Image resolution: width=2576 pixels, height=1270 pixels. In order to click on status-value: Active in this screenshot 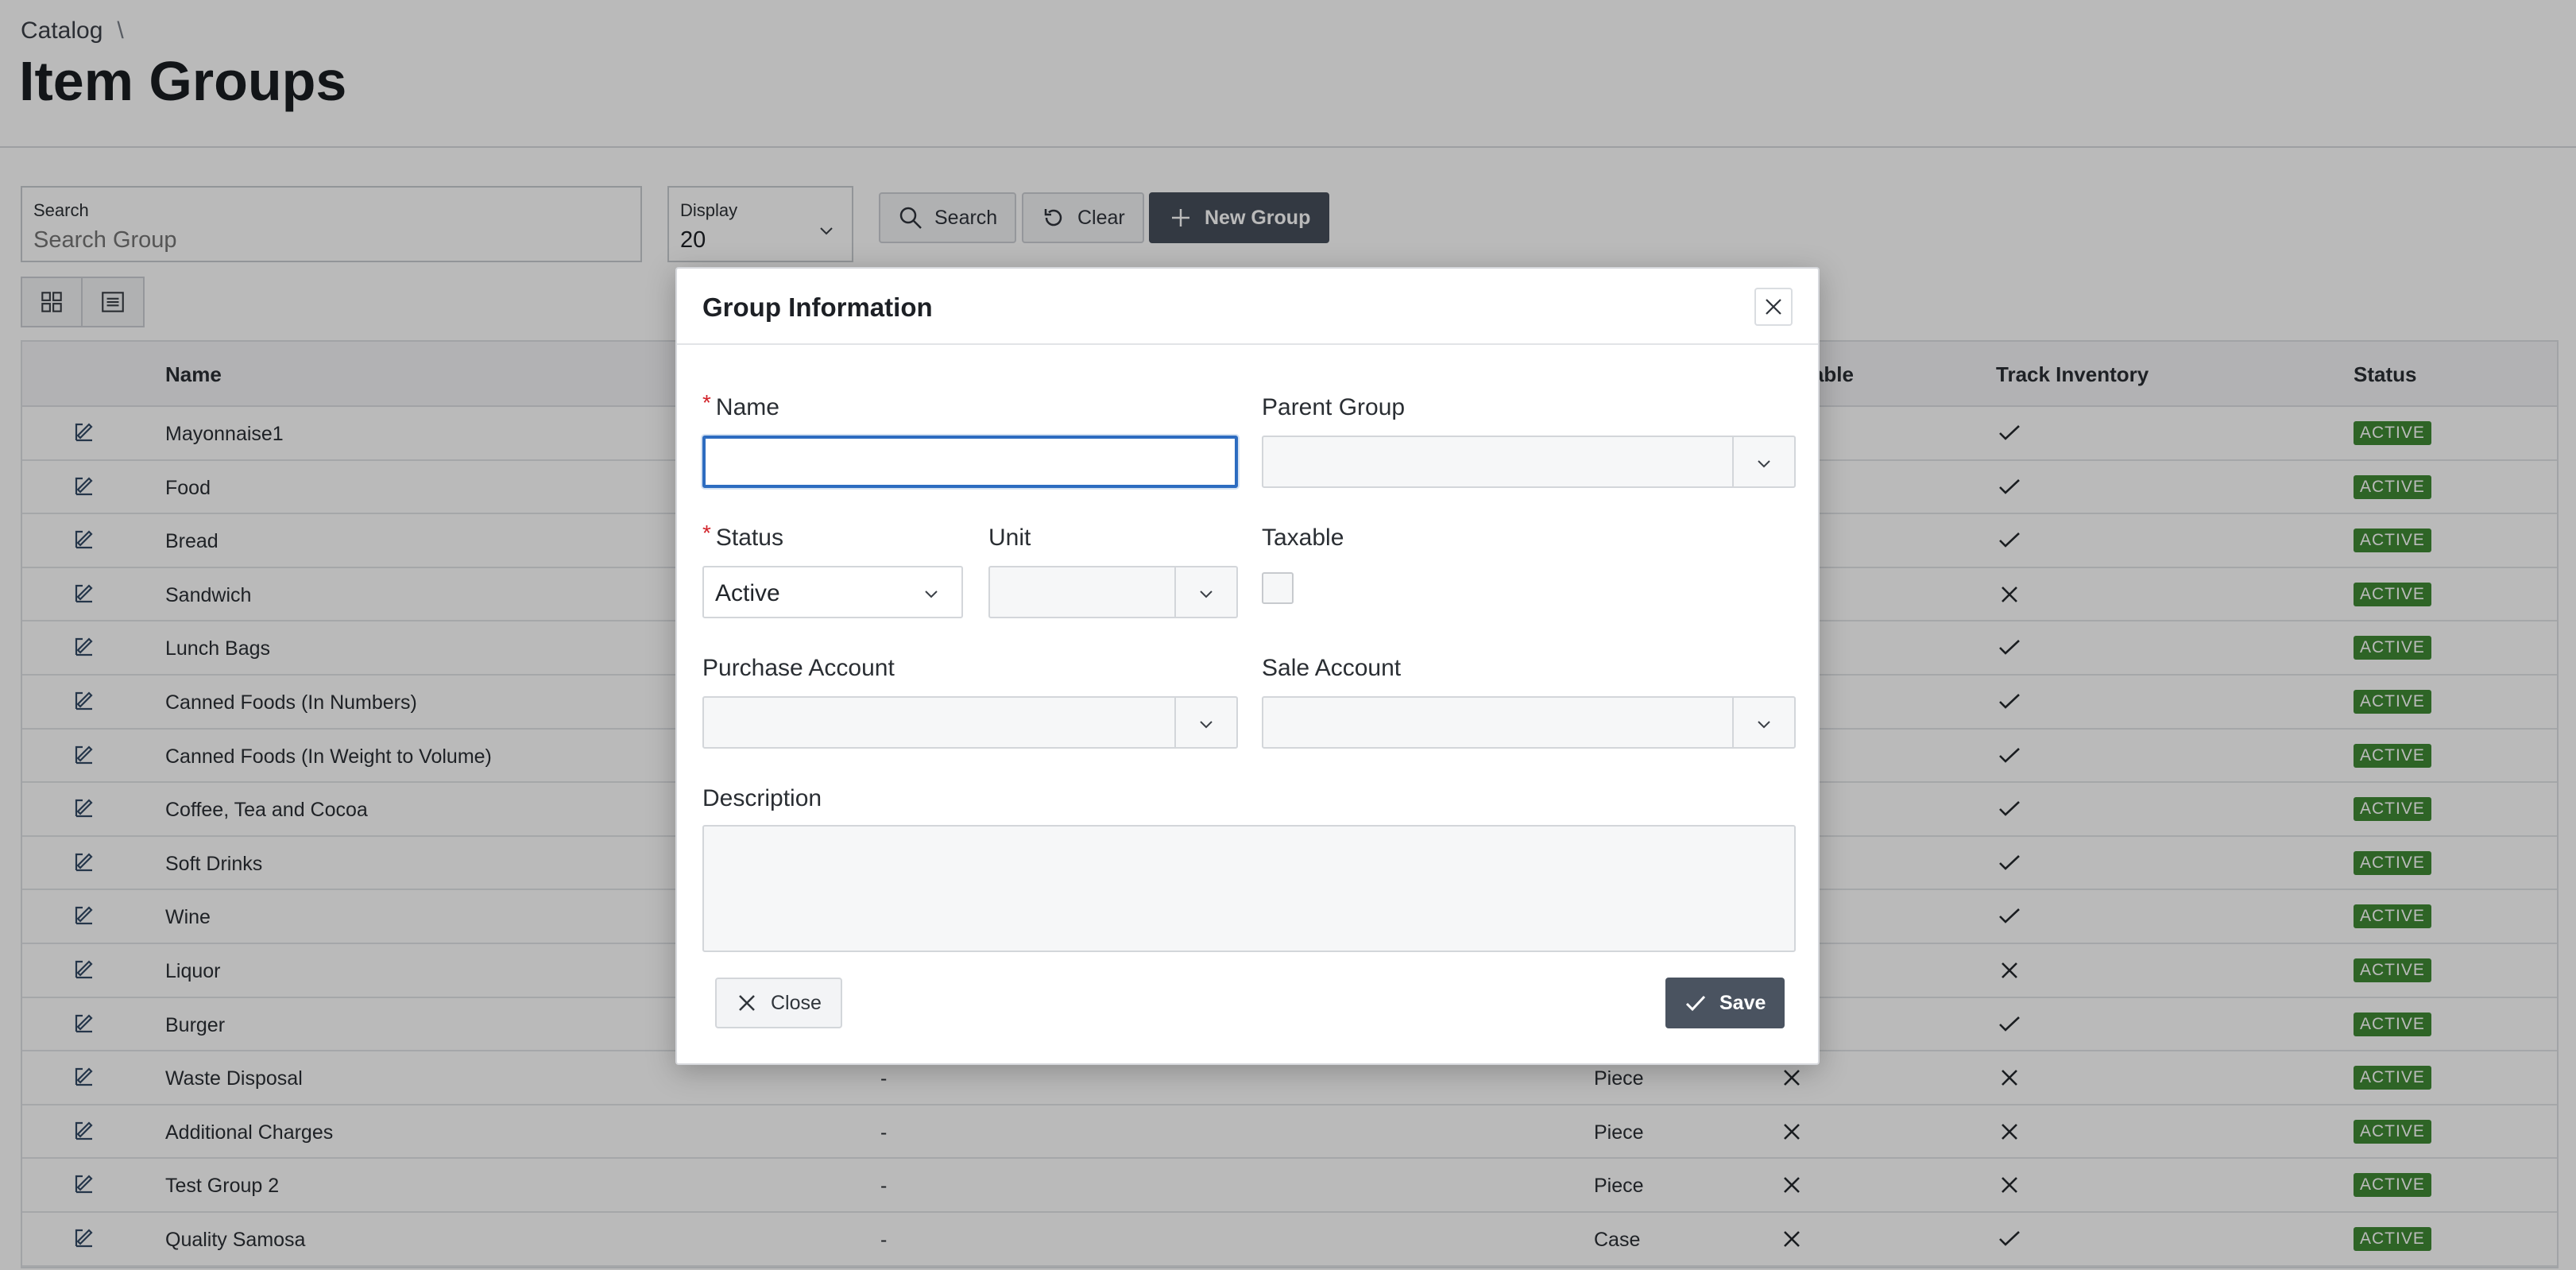, I will do `click(747, 593)`.